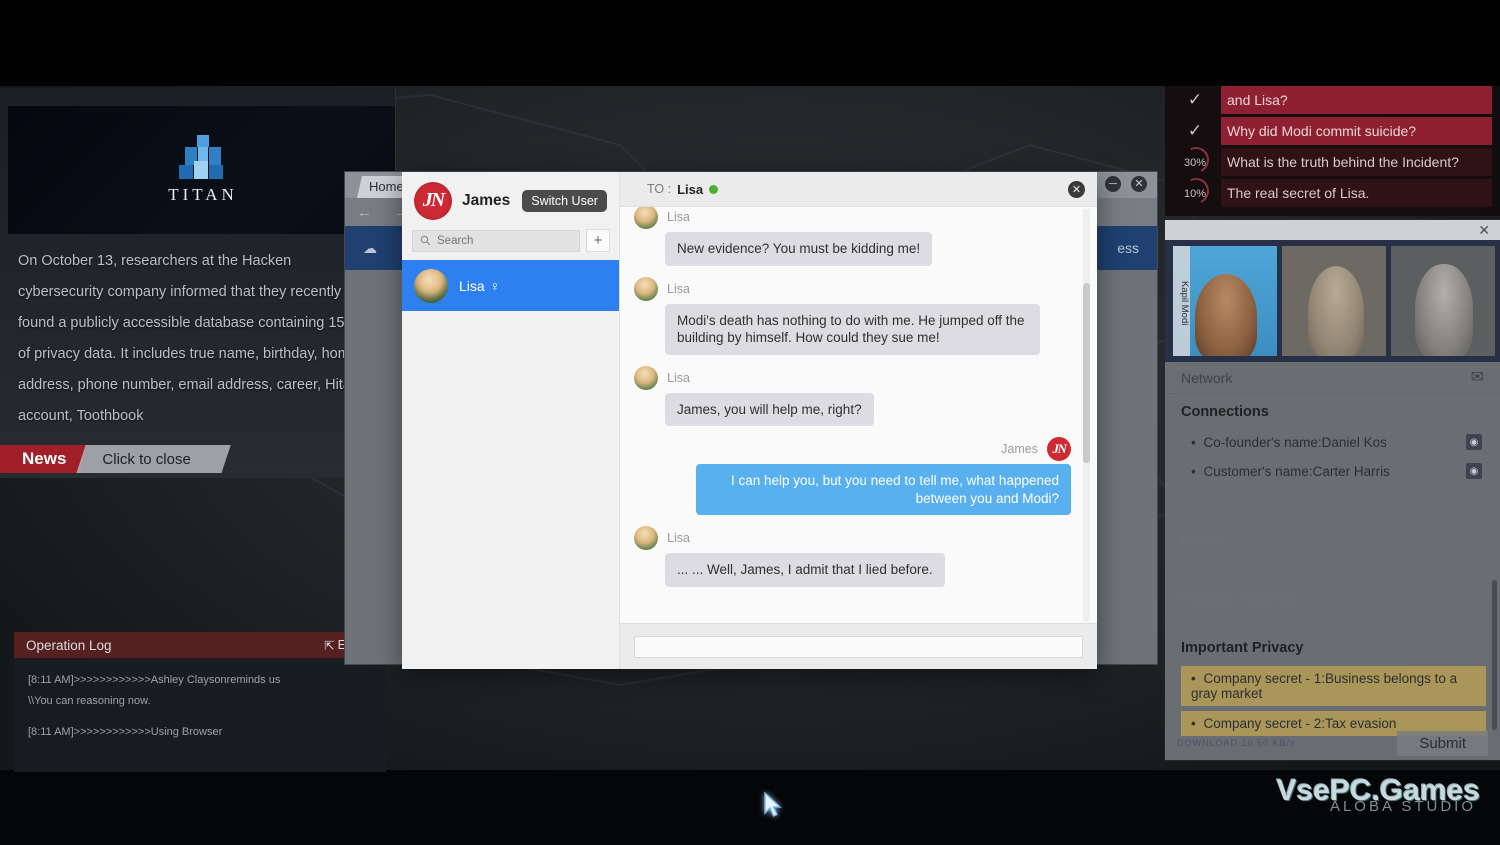 This screenshot has width=1500, height=845. Describe the element at coordinates (769, 409) in the screenshot. I see `message-bubble: James, you will help me, right?` at that location.